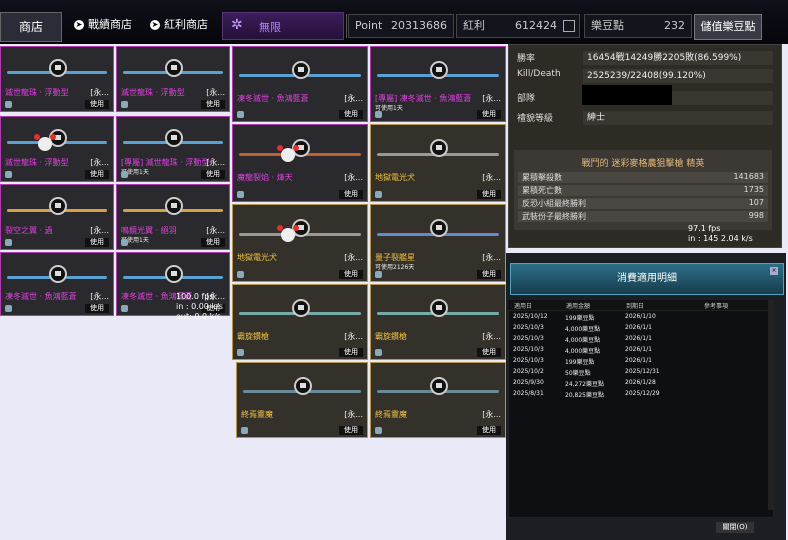  What do you see at coordinates (31, 27) in the screenshot?
I see `shop-tab: 商店` at bounding box center [31, 27].